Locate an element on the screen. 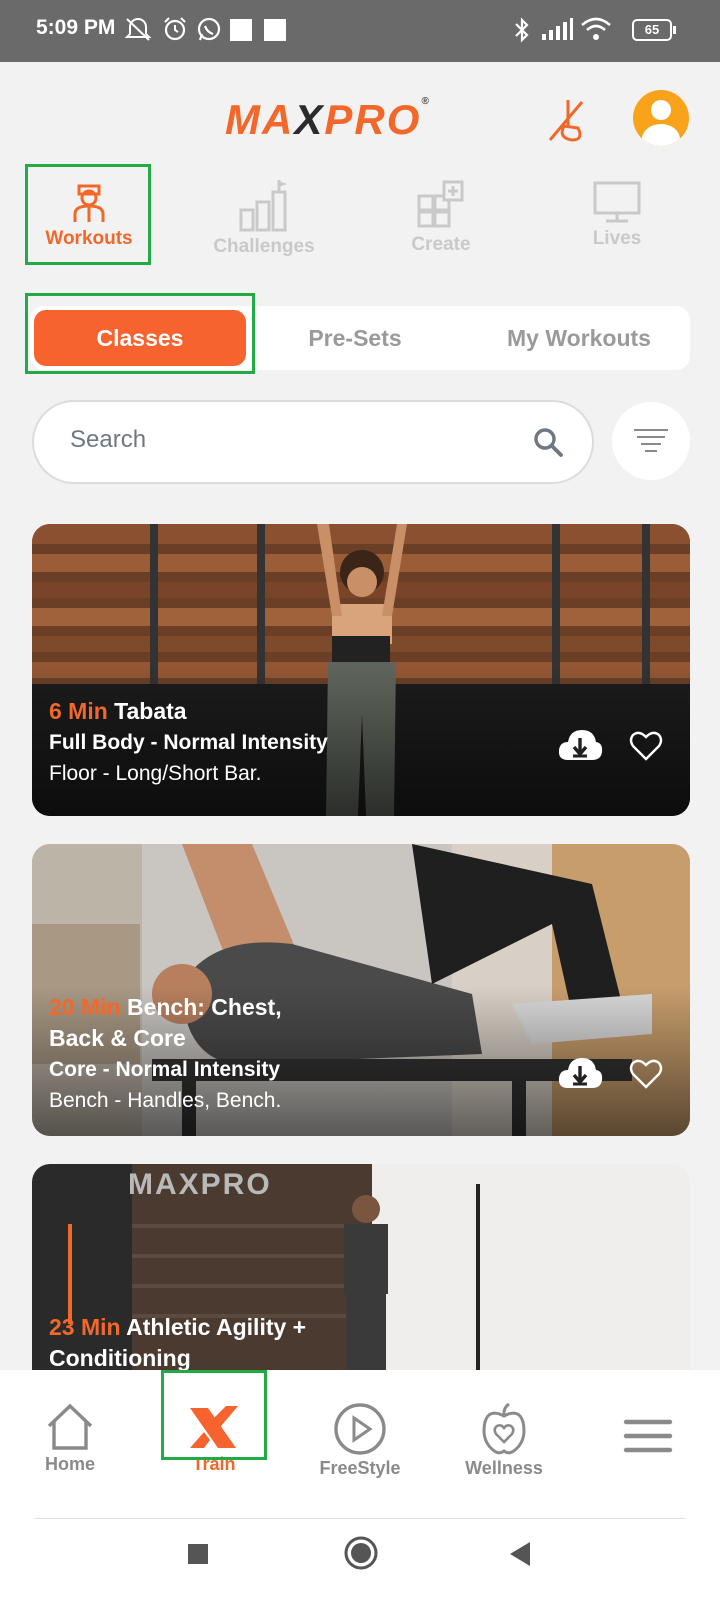  search-placeholder: Search is located at coordinates (108, 439).